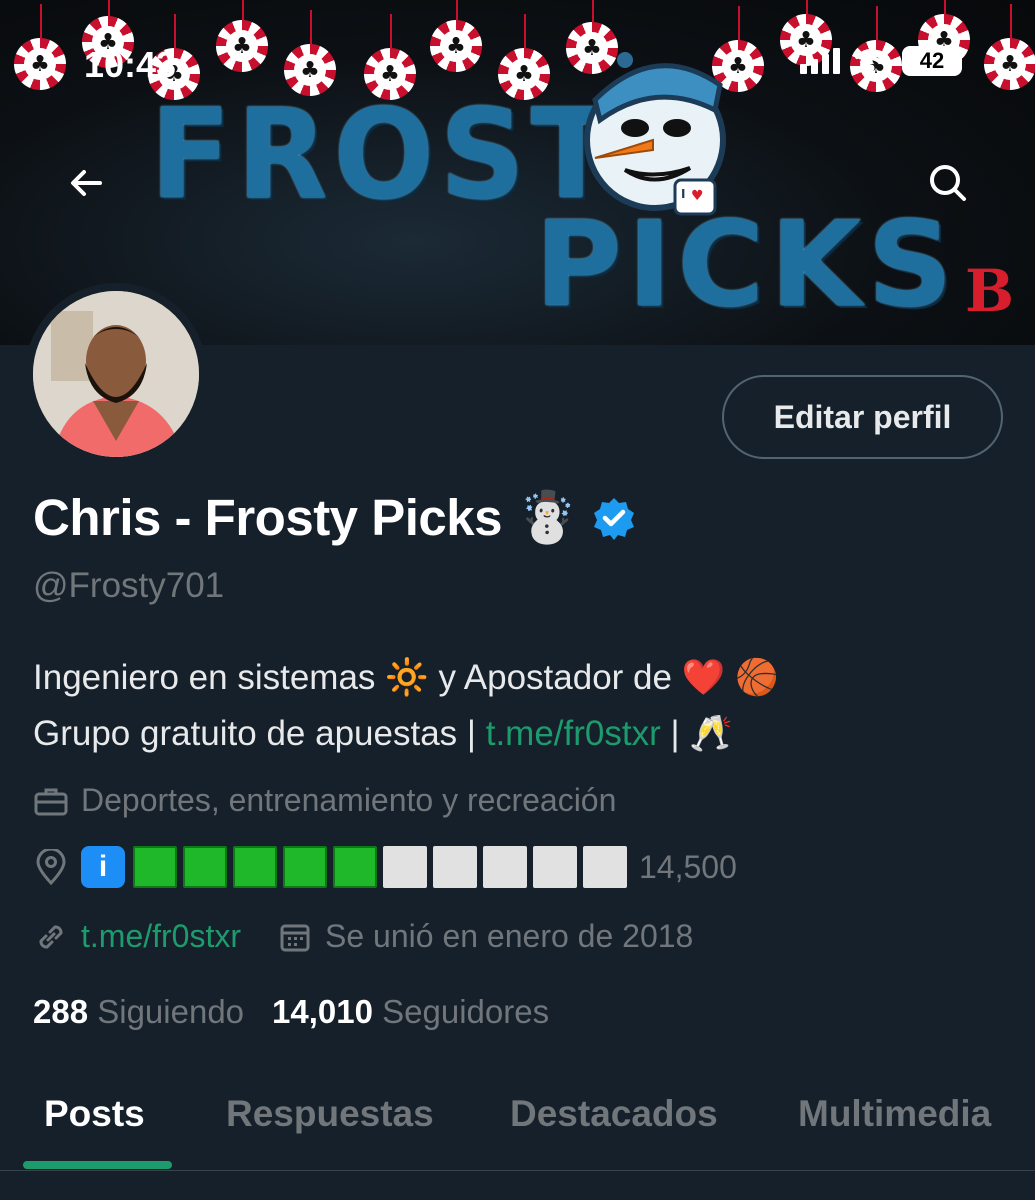  Describe the element at coordinates (655, 134) in the screenshot. I see `snowman-mascot-icon: I ♥` at that location.